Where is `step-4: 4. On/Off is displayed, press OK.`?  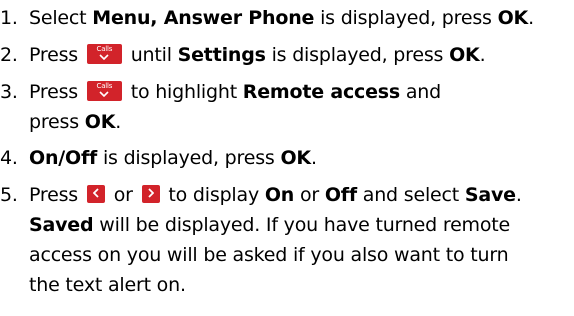
step-4: 4. On/Off is displayed, press OK. is located at coordinates (287, 158).